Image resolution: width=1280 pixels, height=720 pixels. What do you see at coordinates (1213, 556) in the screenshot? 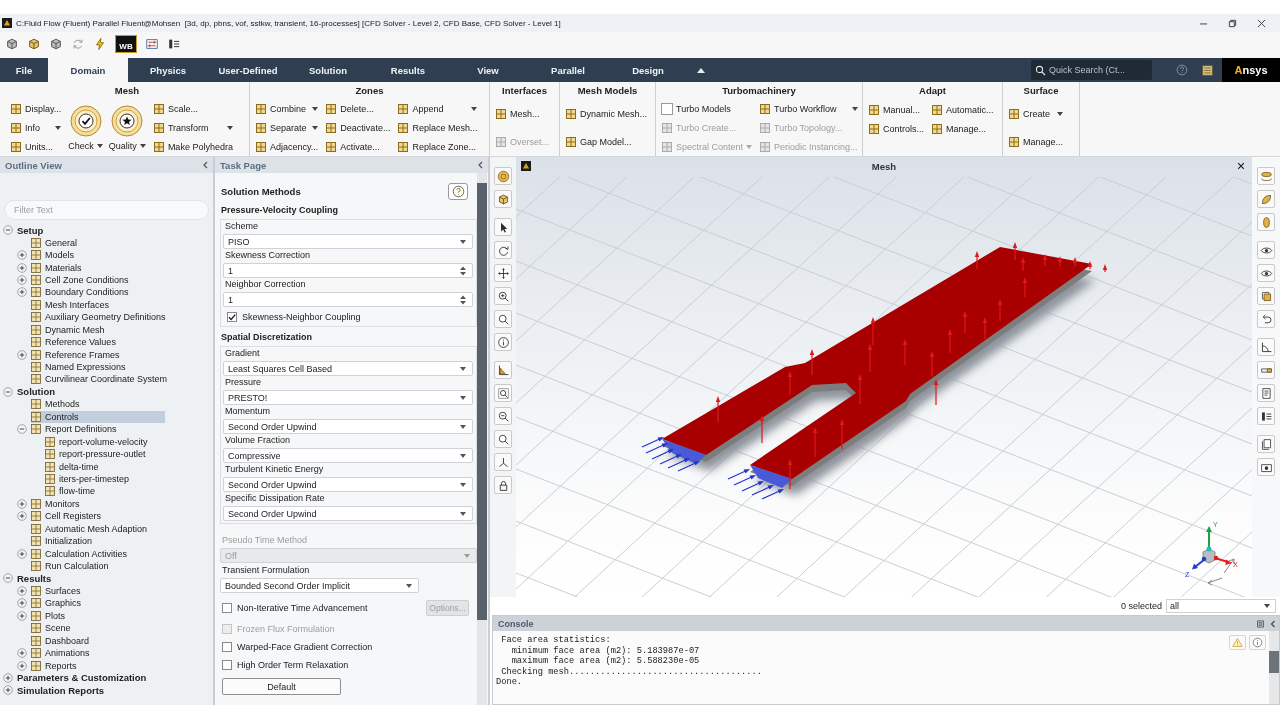
I see `axis-triad-icon` at bounding box center [1213, 556].